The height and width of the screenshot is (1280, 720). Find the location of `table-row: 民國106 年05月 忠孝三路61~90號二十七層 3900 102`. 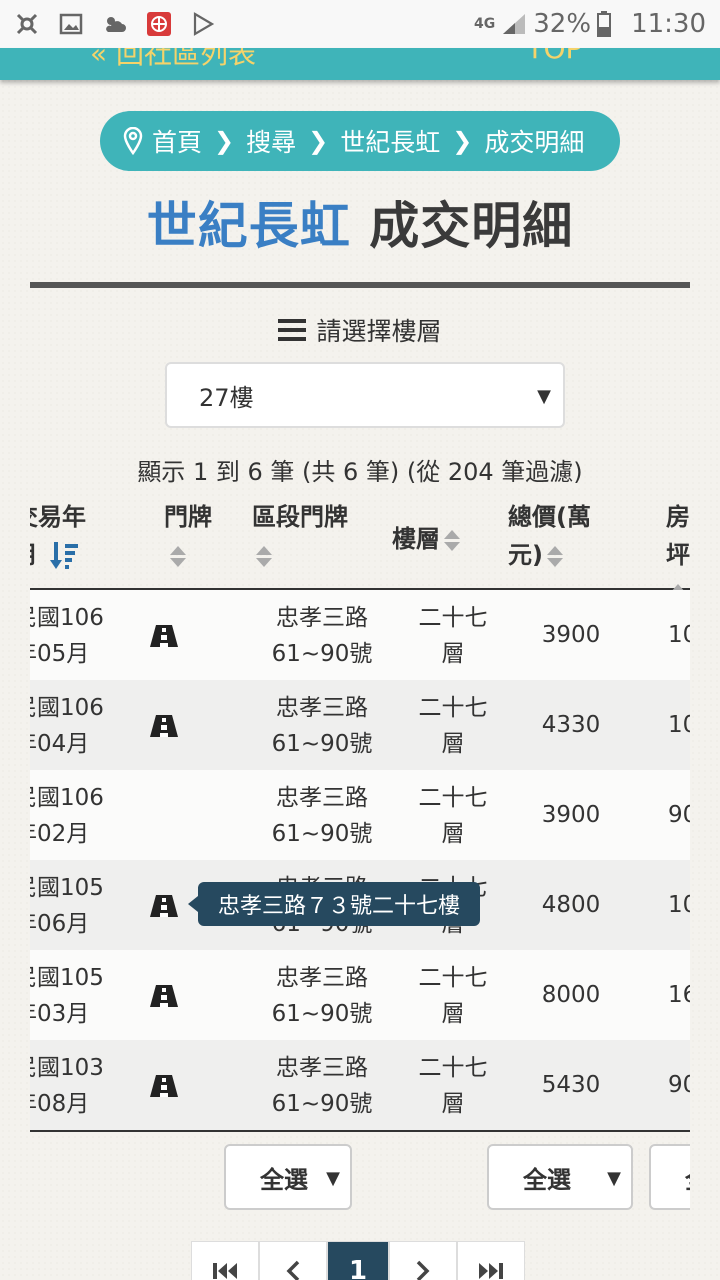

table-row: 民國106 年05月 忠孝三路61~90號二十七層 3900 102 is located at coordinates (360, 635).